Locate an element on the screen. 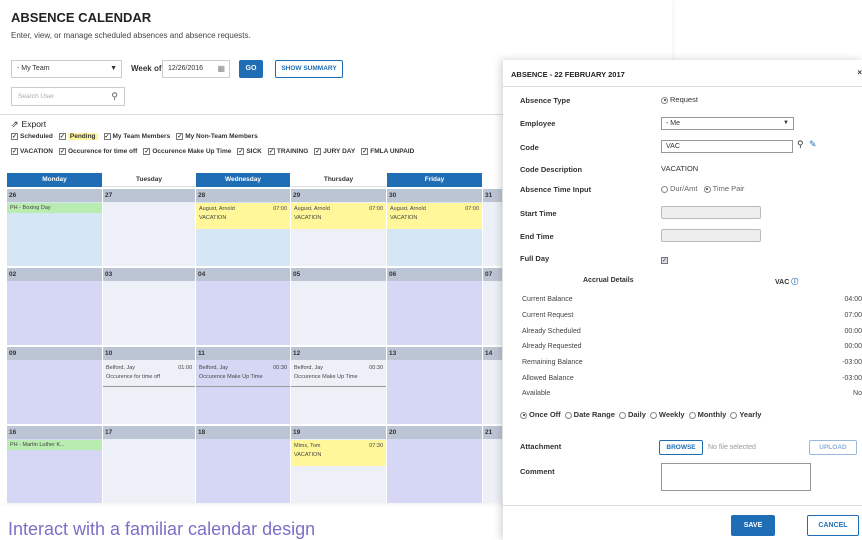 The width and height of the screenshot is (862, 540). code-input: VAC is located at coordinates (727, 146).